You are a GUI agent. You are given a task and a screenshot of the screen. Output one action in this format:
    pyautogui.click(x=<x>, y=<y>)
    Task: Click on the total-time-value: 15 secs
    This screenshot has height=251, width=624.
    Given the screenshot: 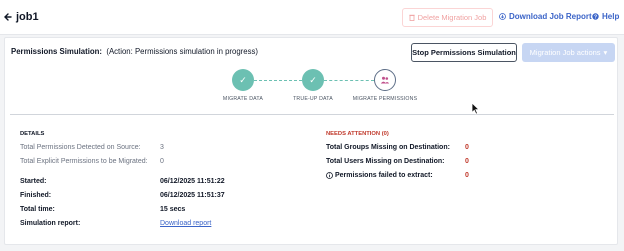 What is the action you would take?
    pyautogui.click(x=173, y=209)
    